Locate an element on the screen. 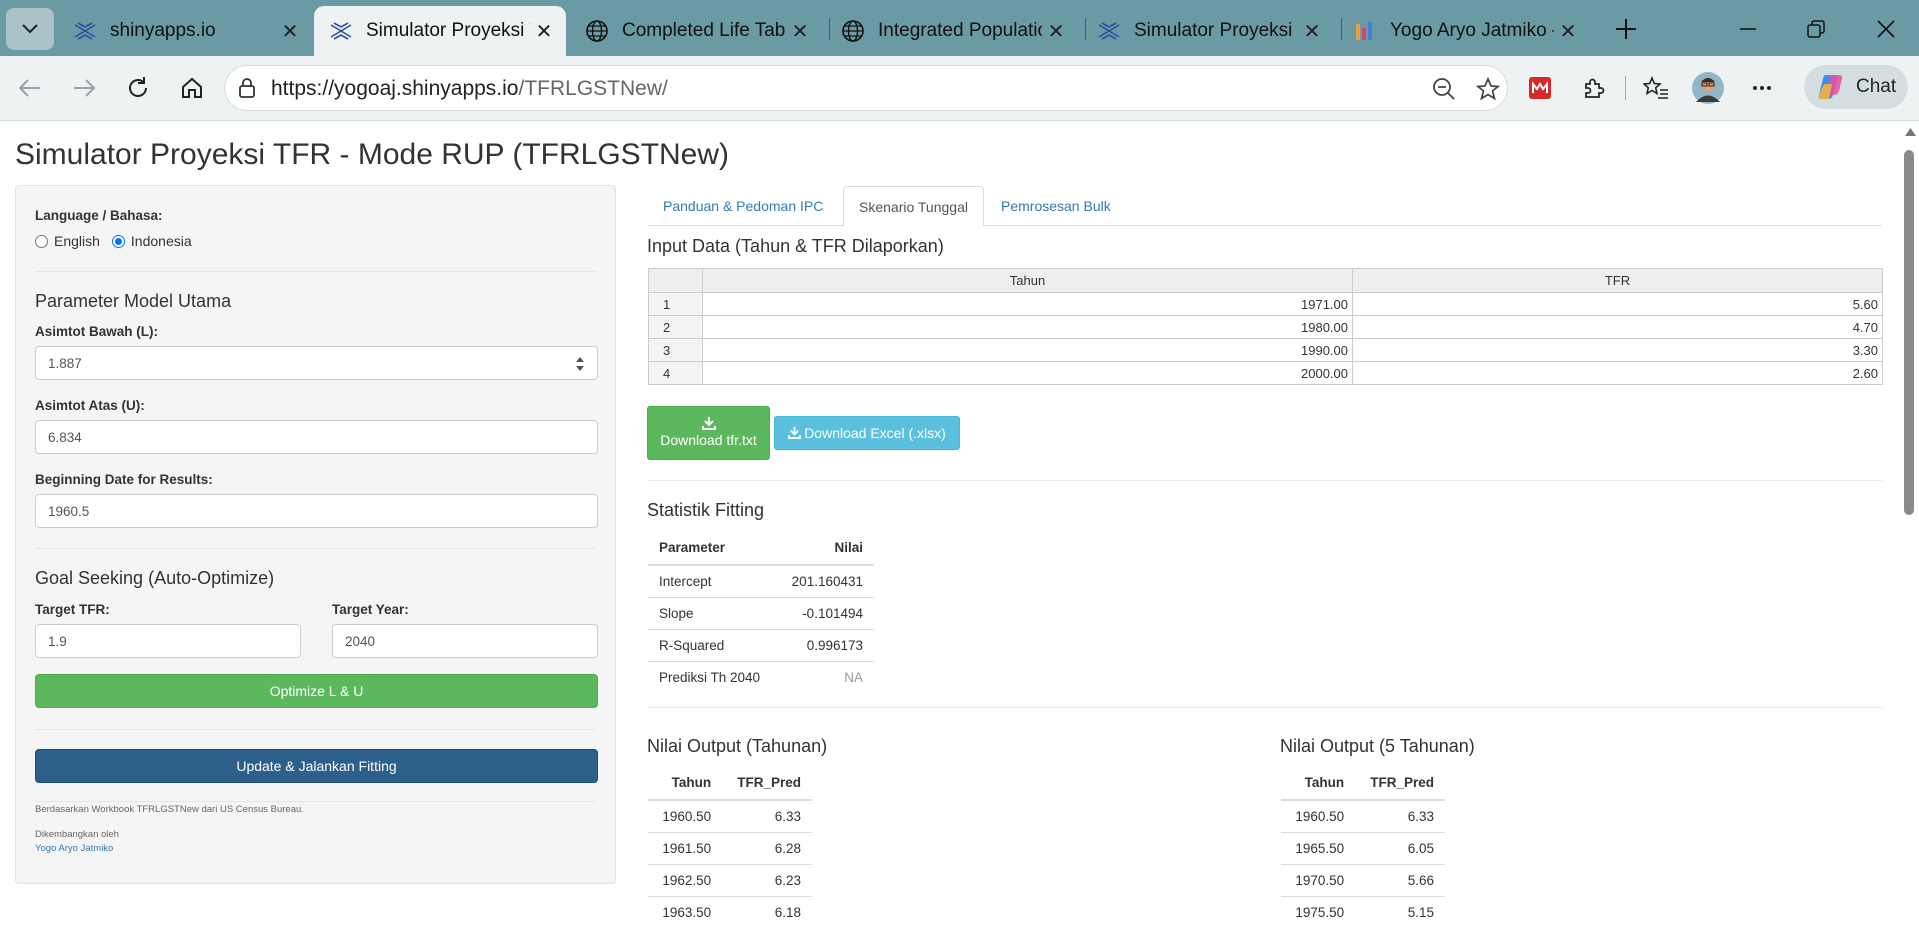 The height and width of the screenshot is (928, 1919). table-cell: Intercept is located at coordinates (712, 581).